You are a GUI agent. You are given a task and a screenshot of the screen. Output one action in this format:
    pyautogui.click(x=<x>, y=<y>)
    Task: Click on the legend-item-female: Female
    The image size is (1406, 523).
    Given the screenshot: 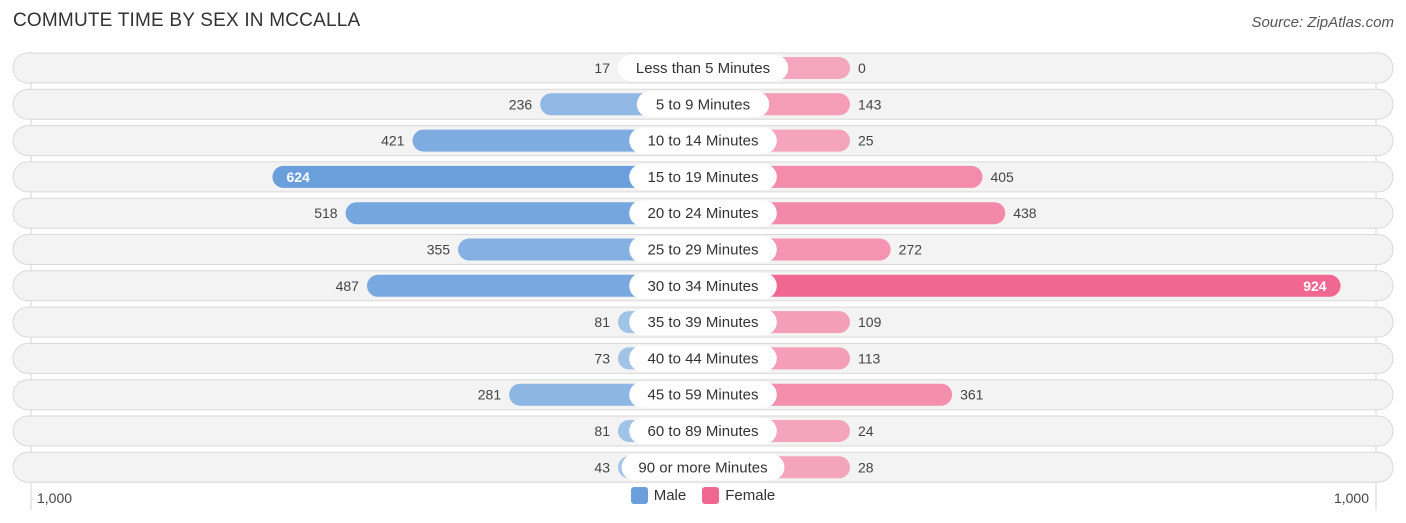 What is the action you would take?
    pyautogui.click(x=738, y=495)
    